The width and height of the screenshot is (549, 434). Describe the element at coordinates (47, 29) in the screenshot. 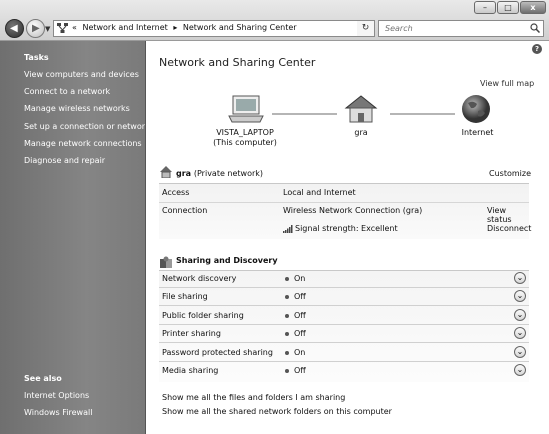

I see `recent-pages-dropdown: ▼` at that location.